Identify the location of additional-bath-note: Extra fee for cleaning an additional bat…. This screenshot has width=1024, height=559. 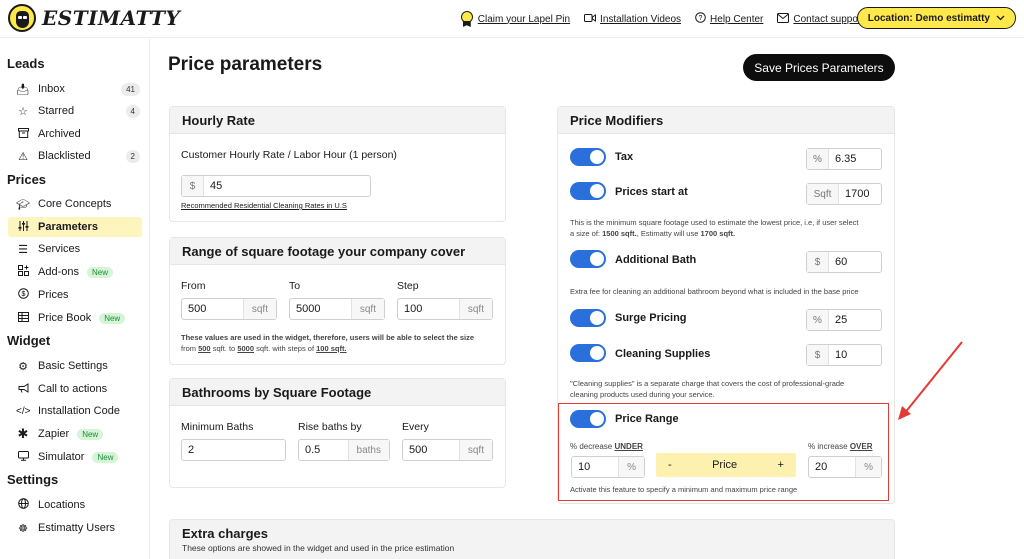
(714, 291).